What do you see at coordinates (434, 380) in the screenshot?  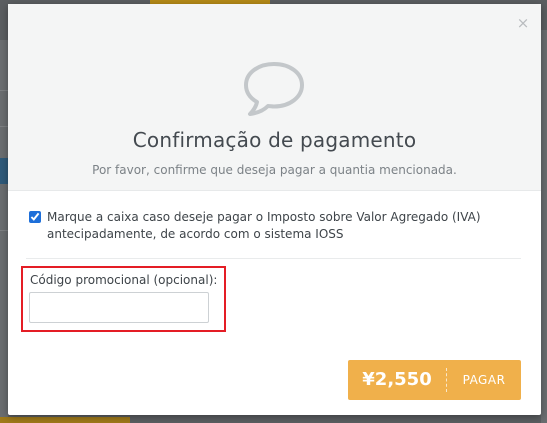 I see `pay-button: ¥2,550 PAGAR` at bounding box center [434, 380].